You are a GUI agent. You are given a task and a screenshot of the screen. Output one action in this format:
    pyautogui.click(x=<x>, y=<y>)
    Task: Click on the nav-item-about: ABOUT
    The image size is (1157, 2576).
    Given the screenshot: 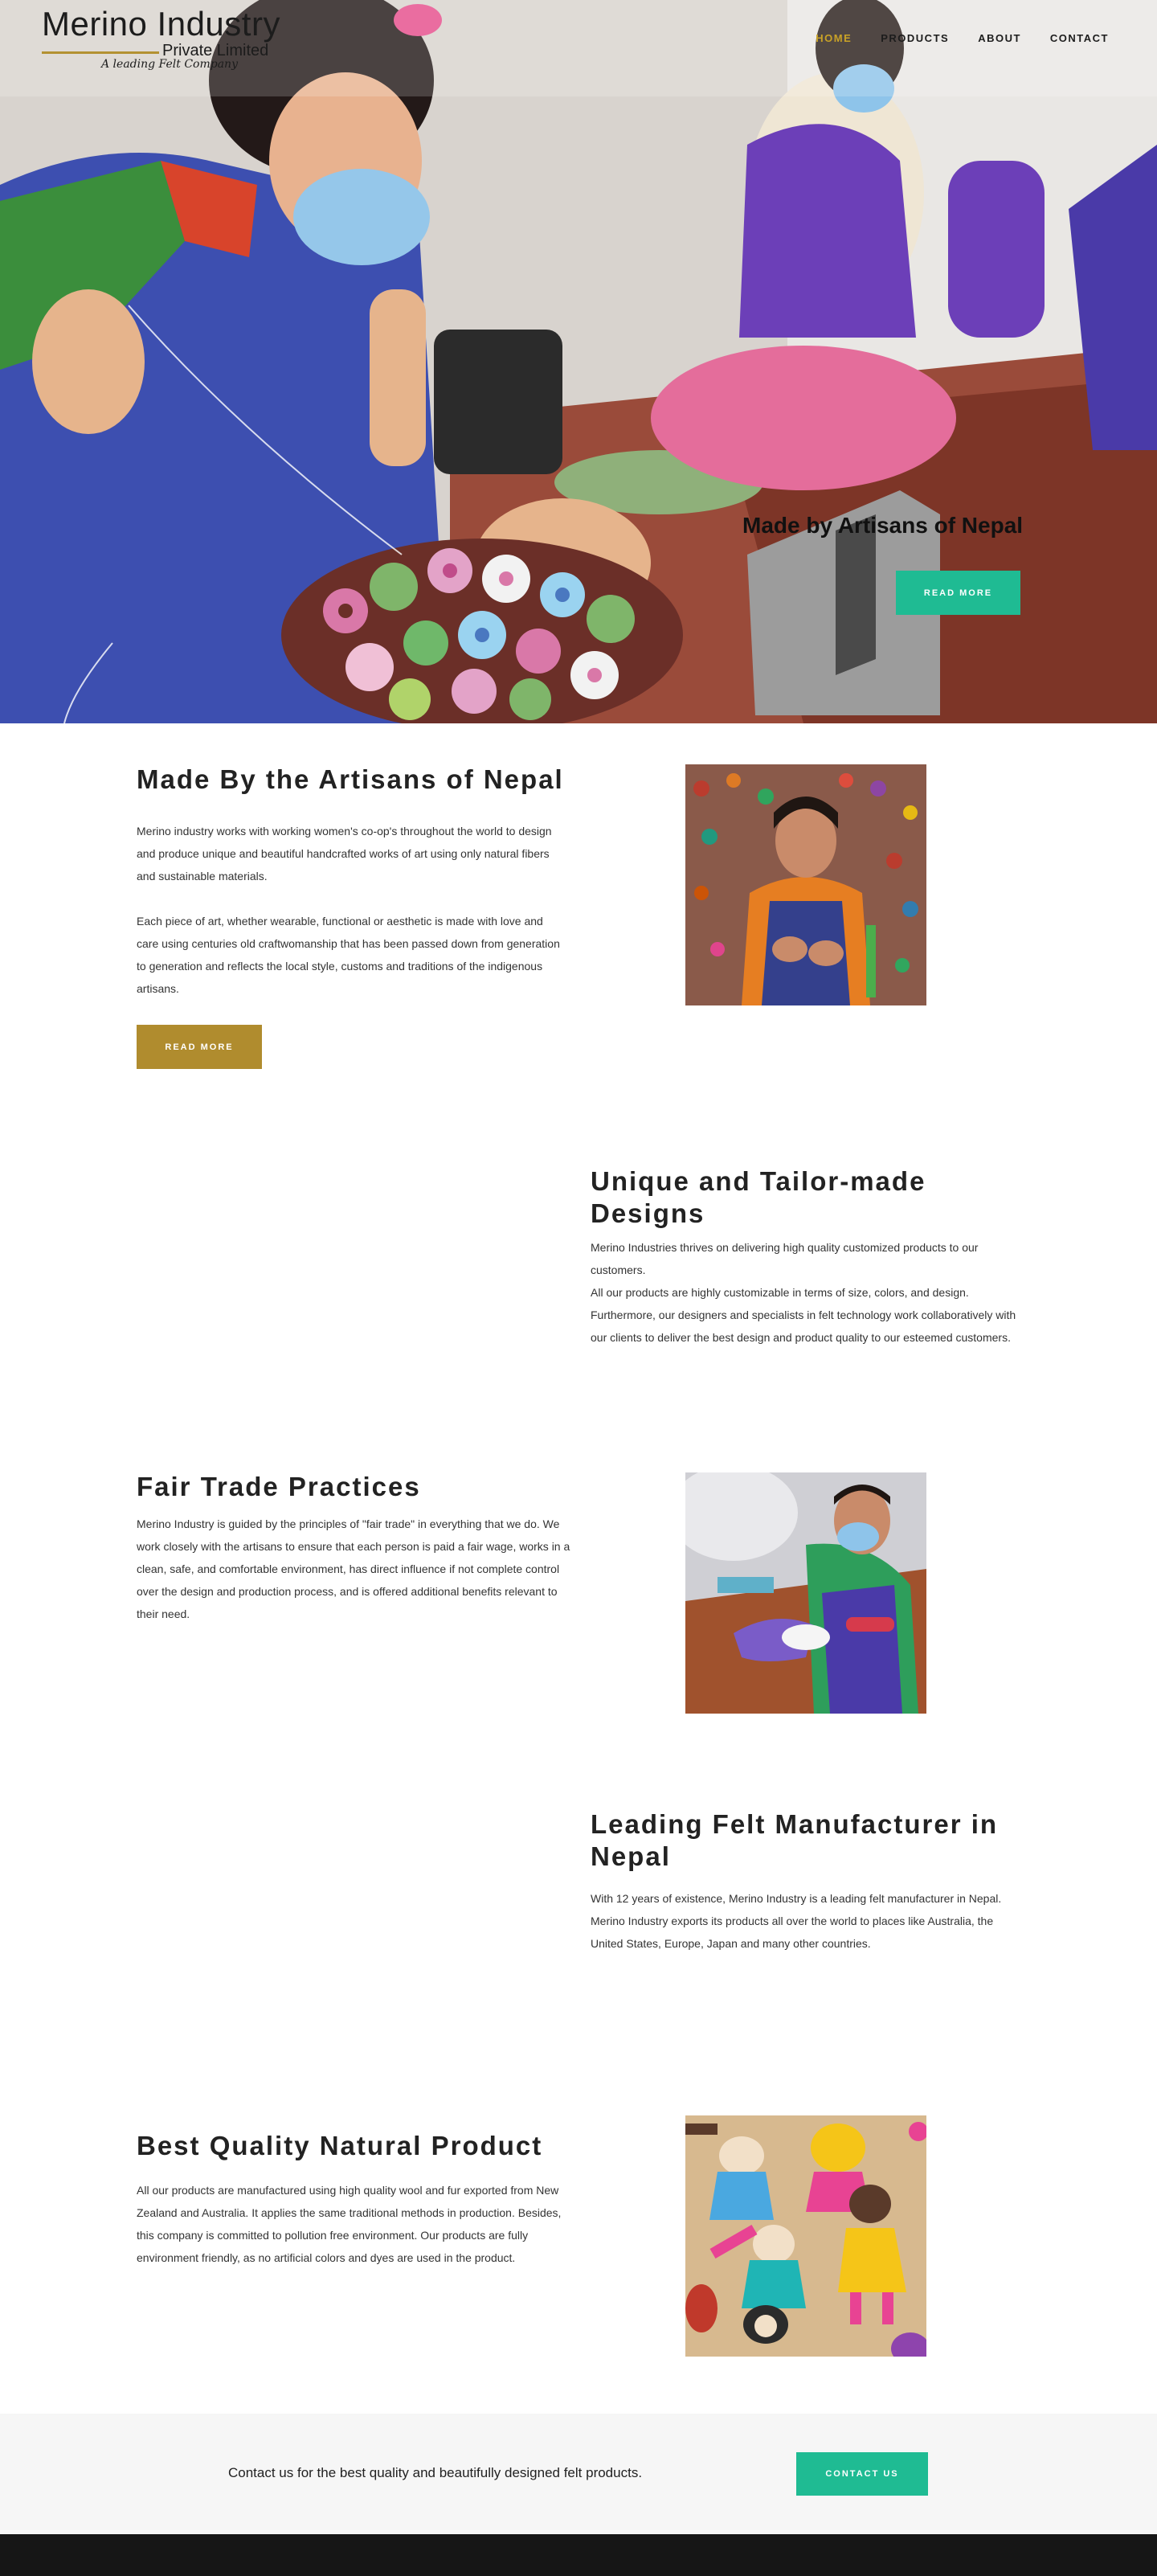 What is the action you would take?
    pyautogui.click(x=999, y=38)
    